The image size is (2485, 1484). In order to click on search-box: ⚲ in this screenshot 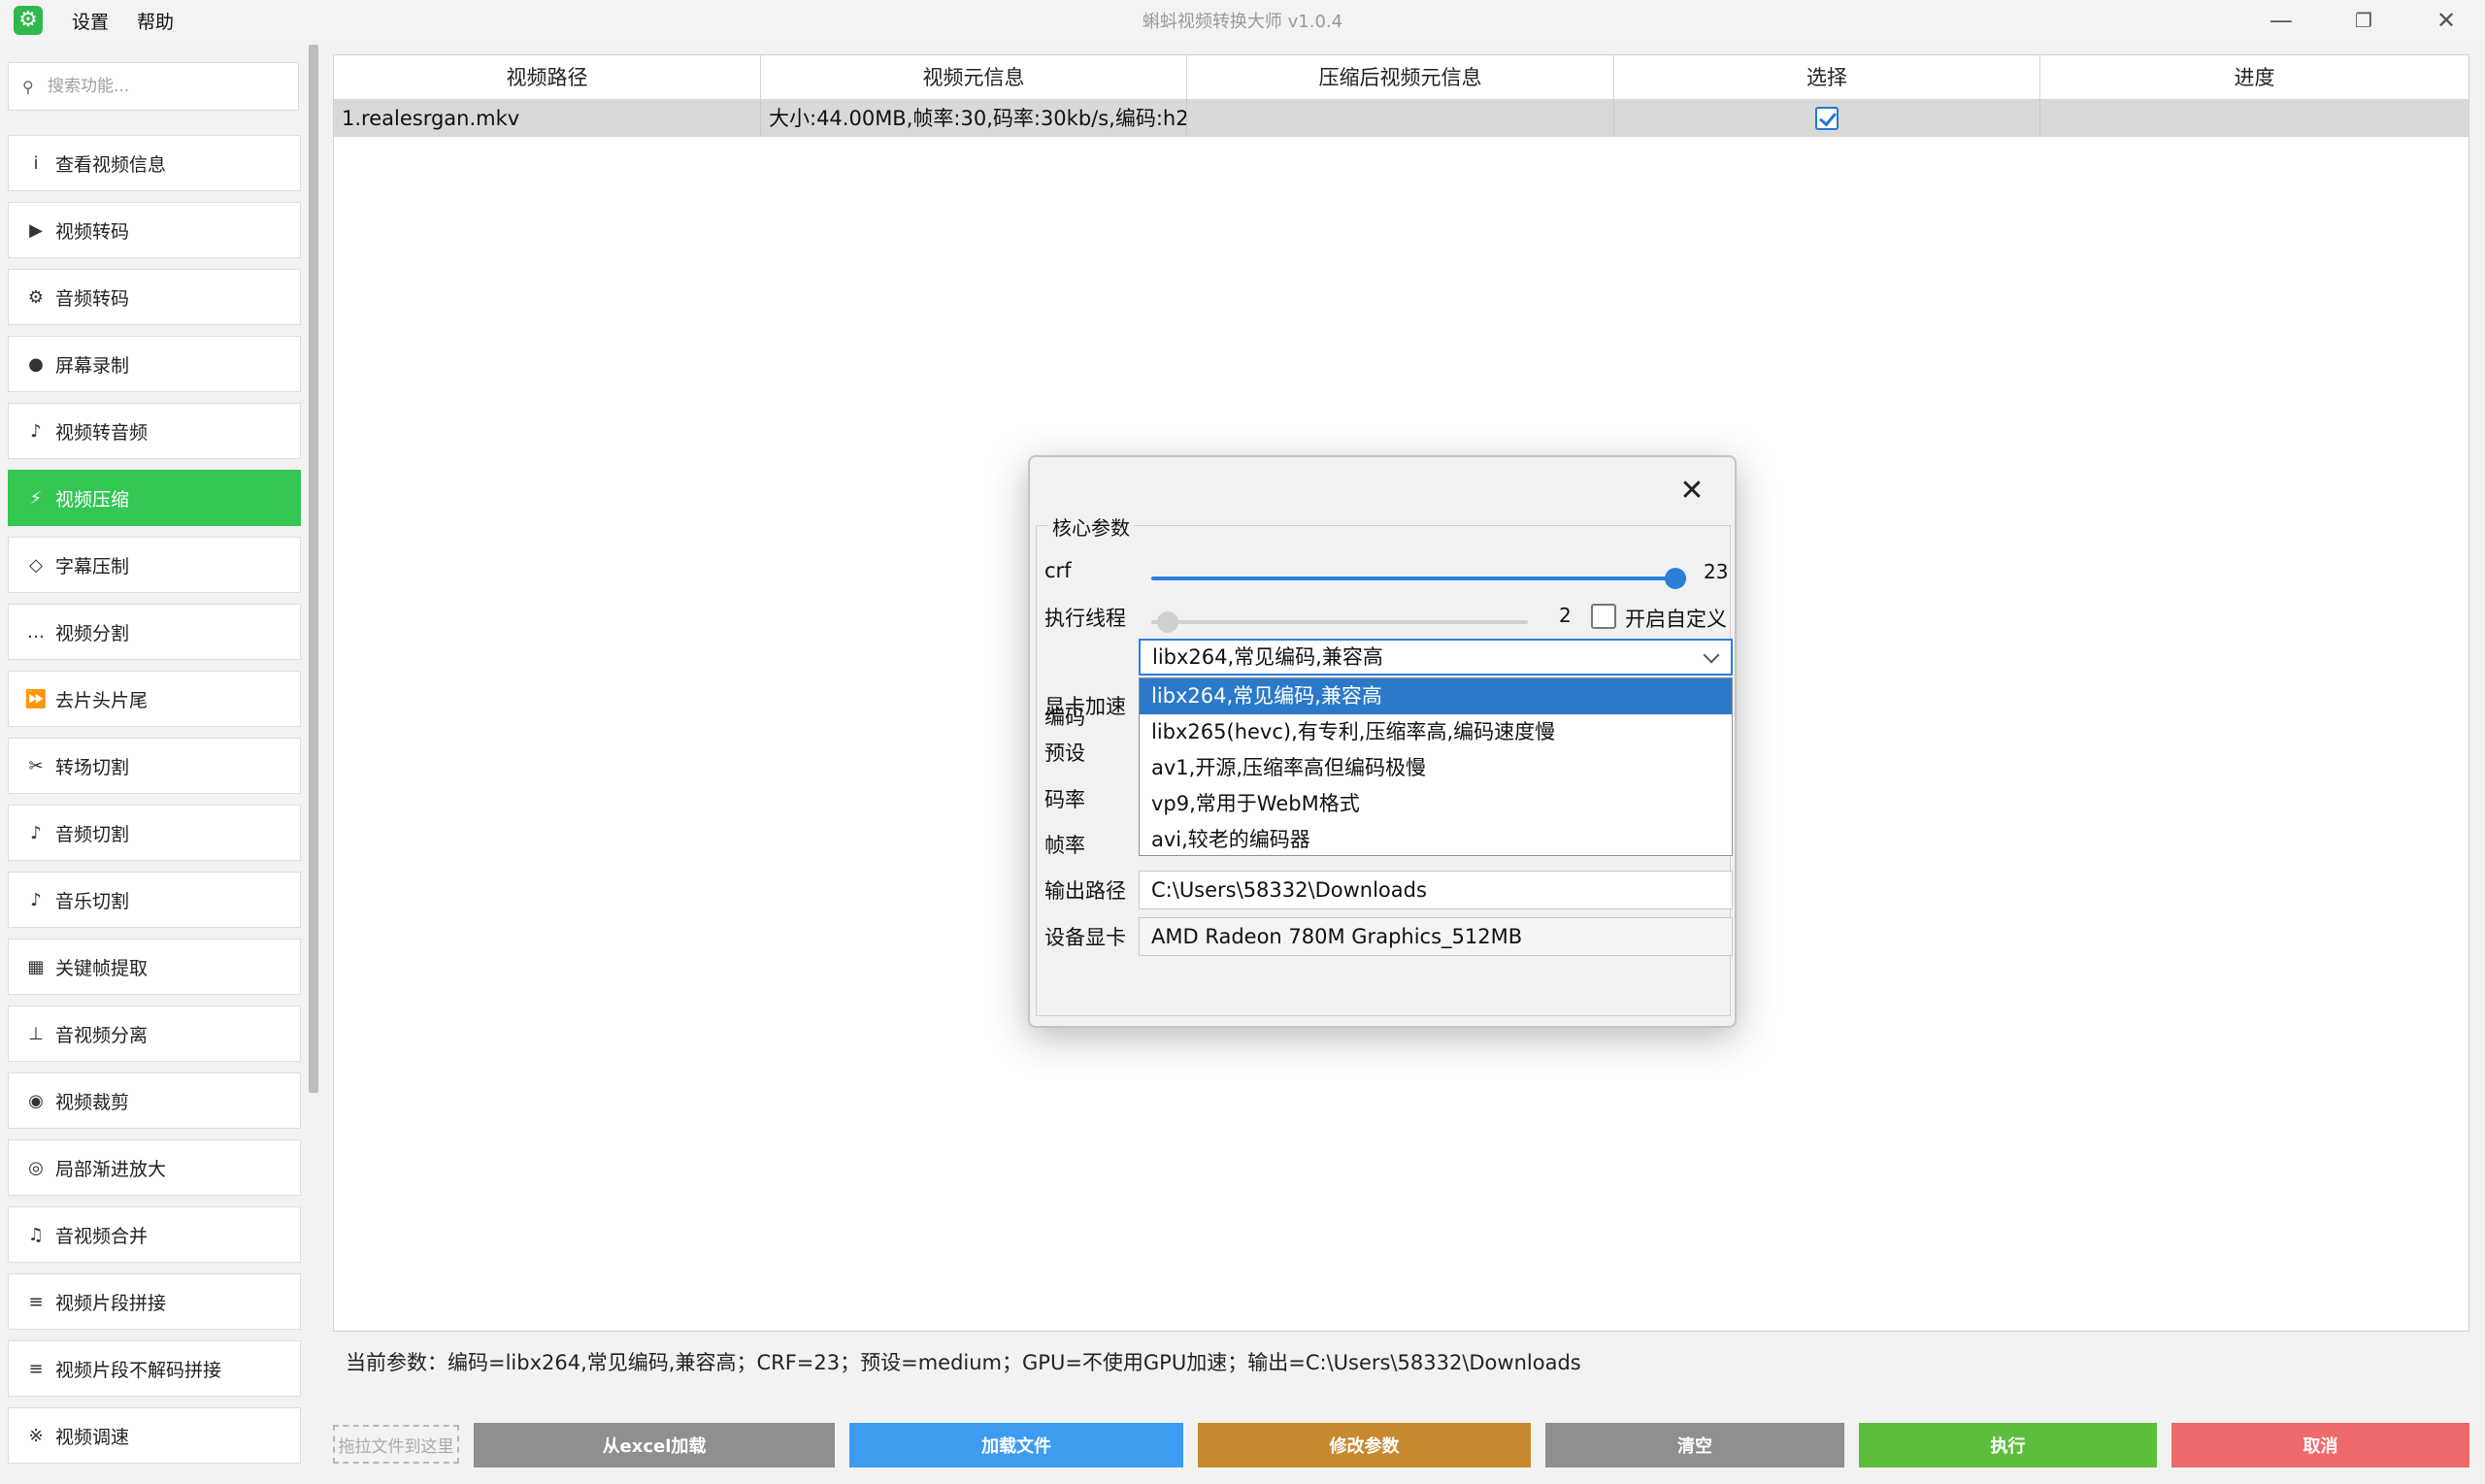, I will do `click(153, 86)`.